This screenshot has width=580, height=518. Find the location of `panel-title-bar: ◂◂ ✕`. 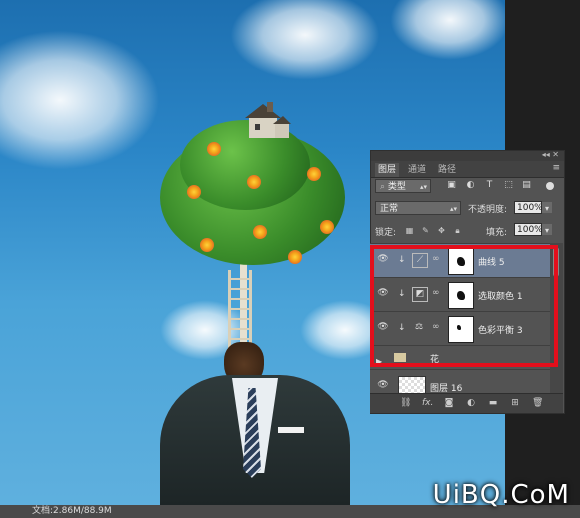

panel-title-bar: ◂◂ ✕ is located at coordinates (467, 155).